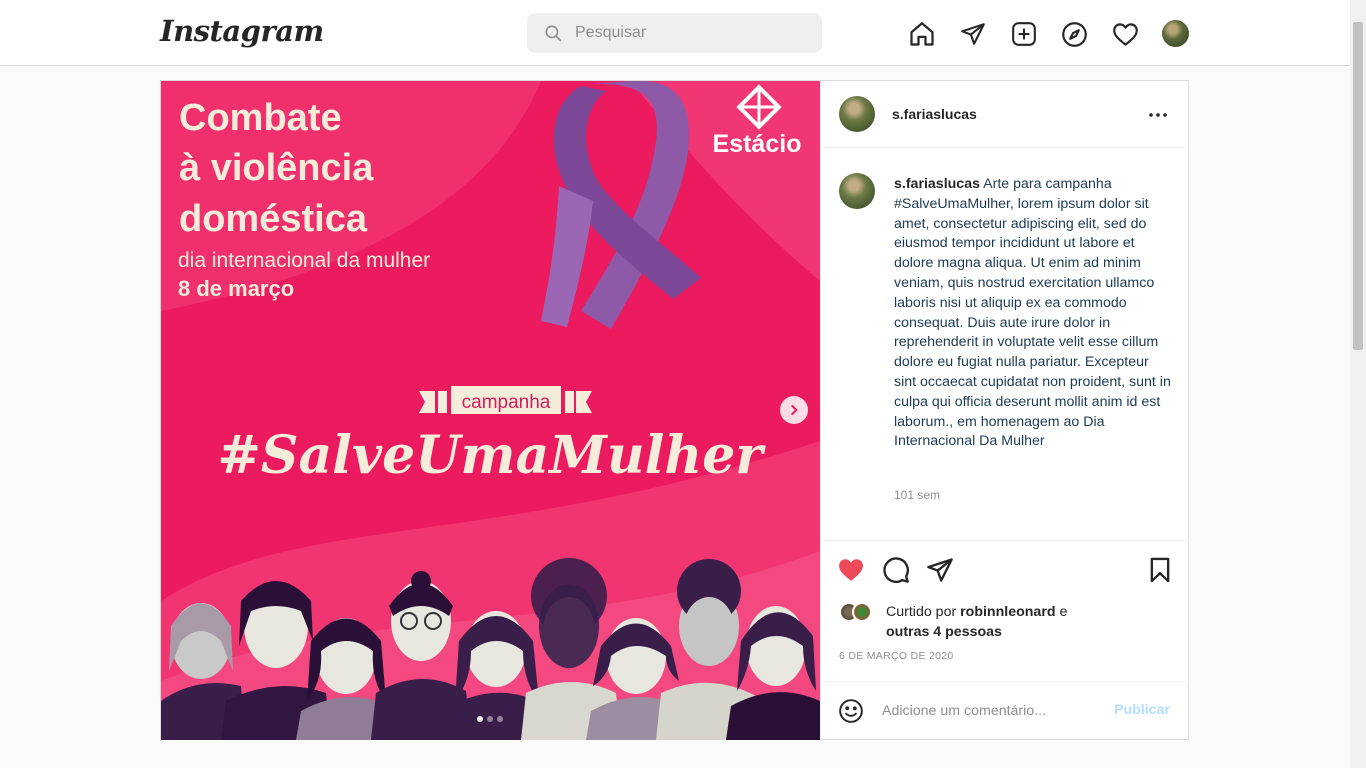  I want to click on author-username: s.fariaslucas, so click(934, 114).